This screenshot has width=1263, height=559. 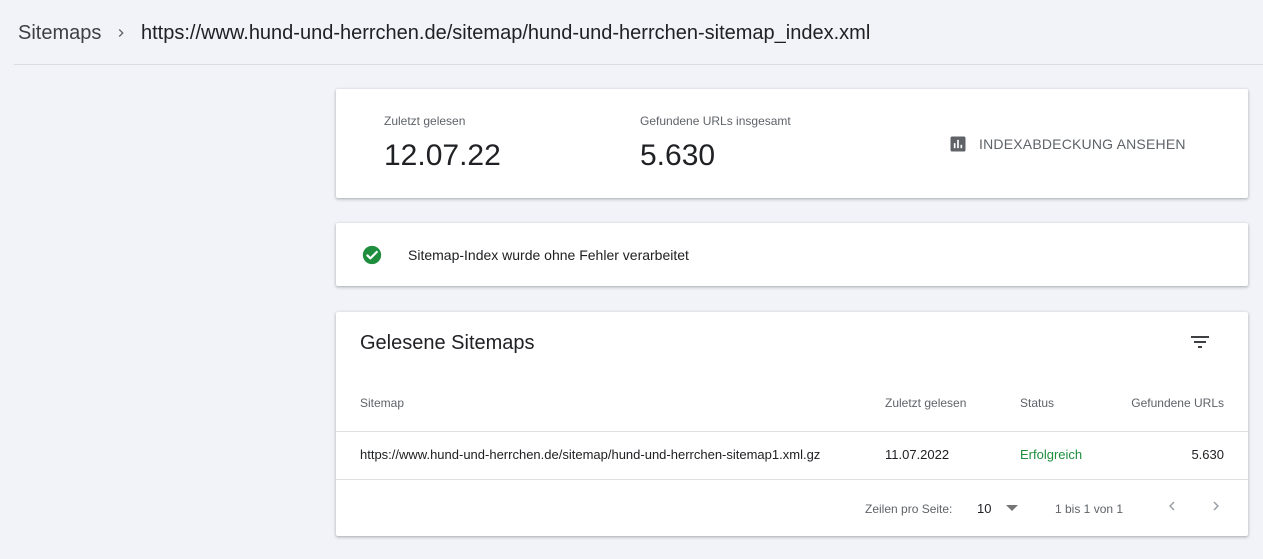 I want to click on column-header-last-read: Zuletzt gelesen, so click(x=925, y=403).